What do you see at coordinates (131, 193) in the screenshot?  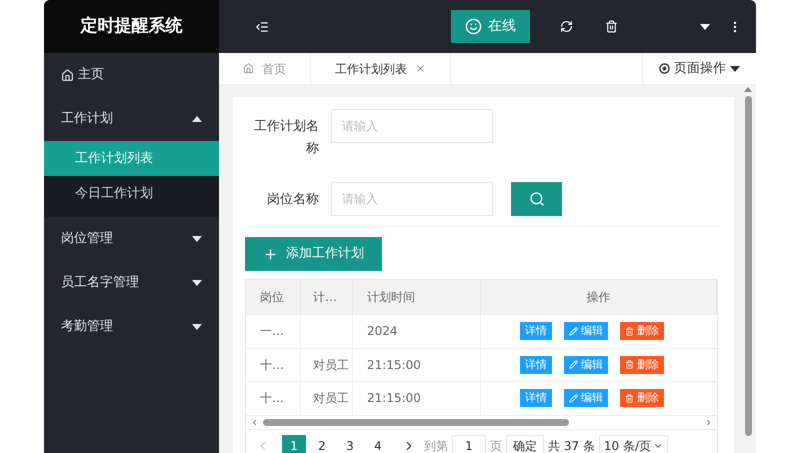 I see `sidebar-subitem: 今日工作计划` at bounding box center [131, 193].